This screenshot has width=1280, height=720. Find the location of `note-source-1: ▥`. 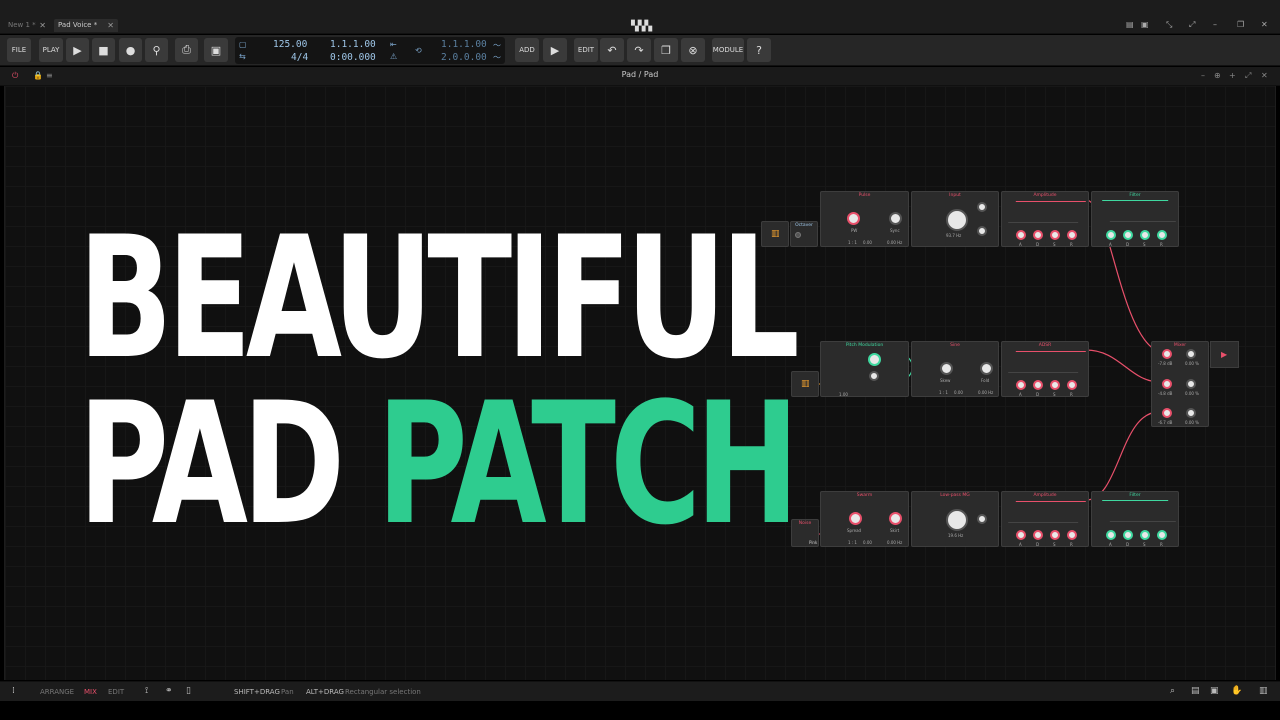

note-source-1: ▥ is located at coordinates (775, 234).